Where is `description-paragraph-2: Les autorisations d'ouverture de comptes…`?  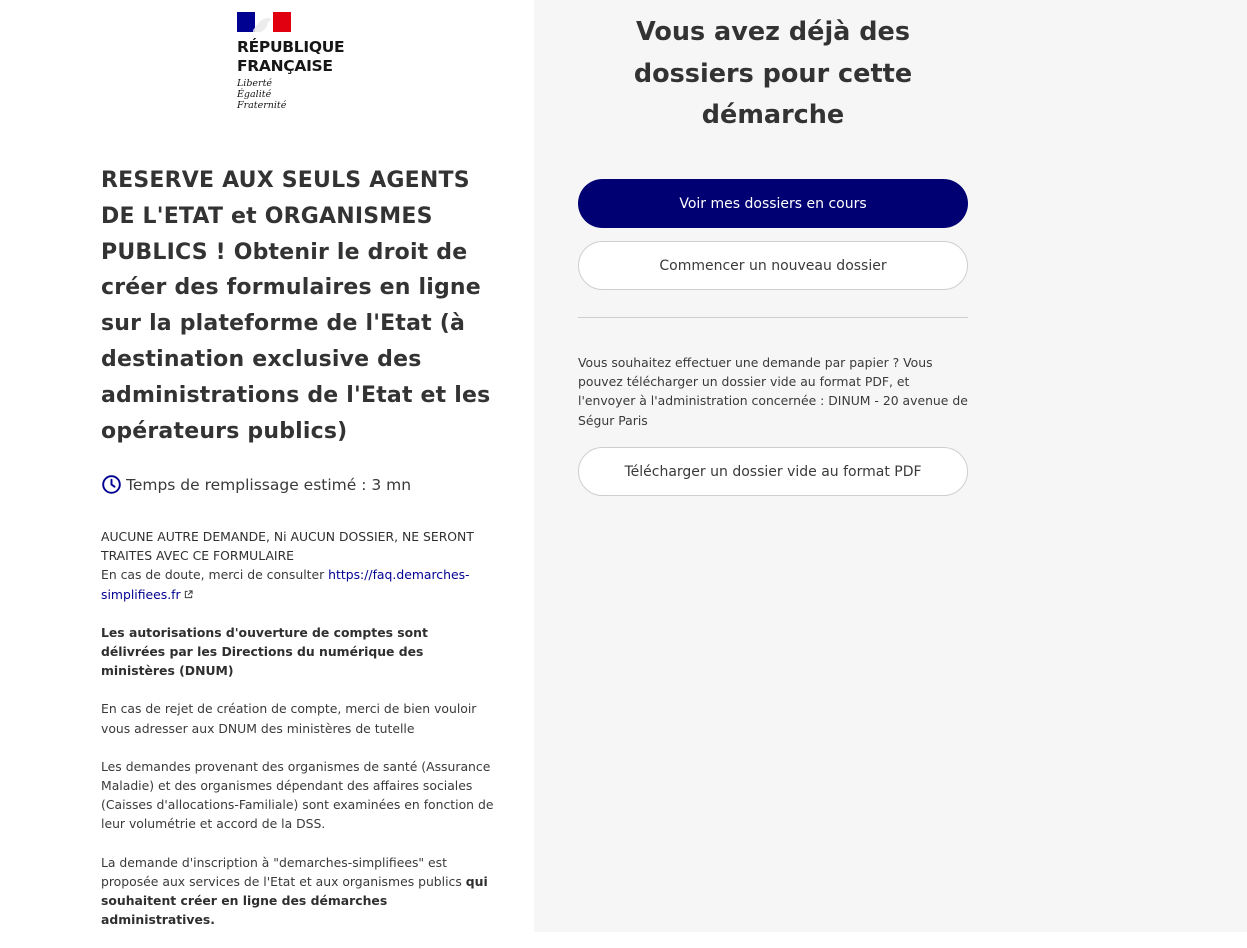 description-paragraph-2: Les autorisations d'ouverture de comptes… is located at coordinates (264, 651).